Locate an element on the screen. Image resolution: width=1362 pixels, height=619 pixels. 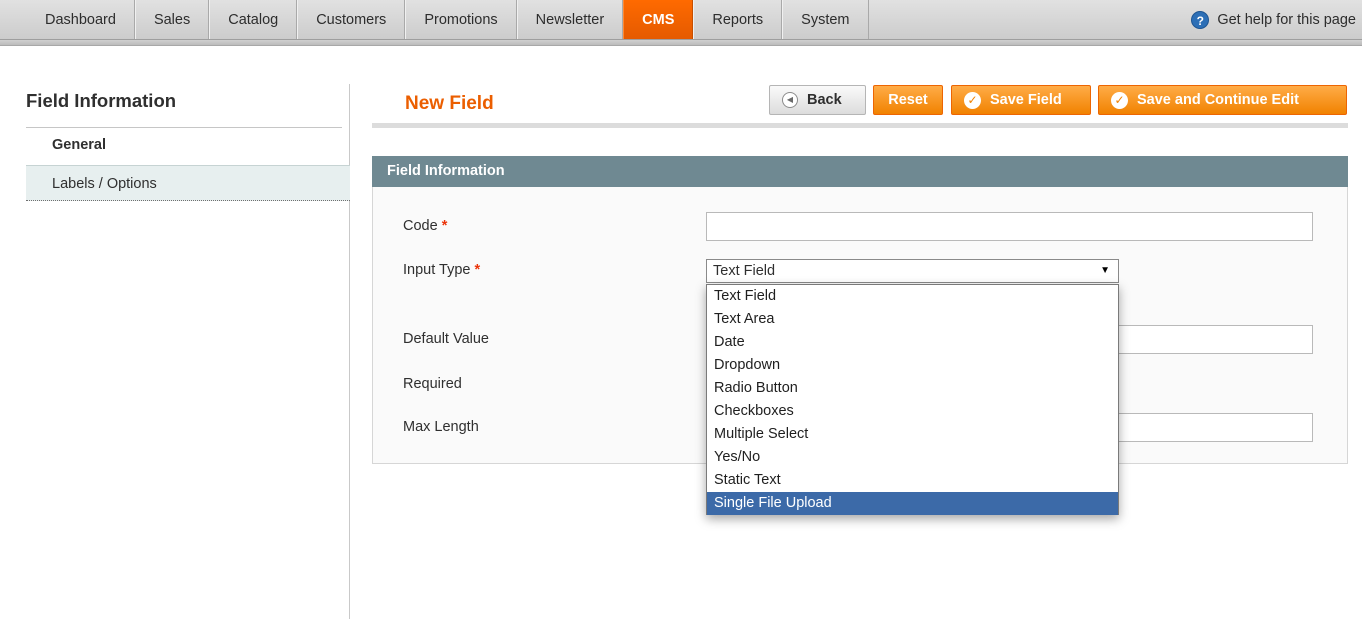
save-and-continue-button: ✓ Save and Continue Edit is located at coordinates (1222, 100).